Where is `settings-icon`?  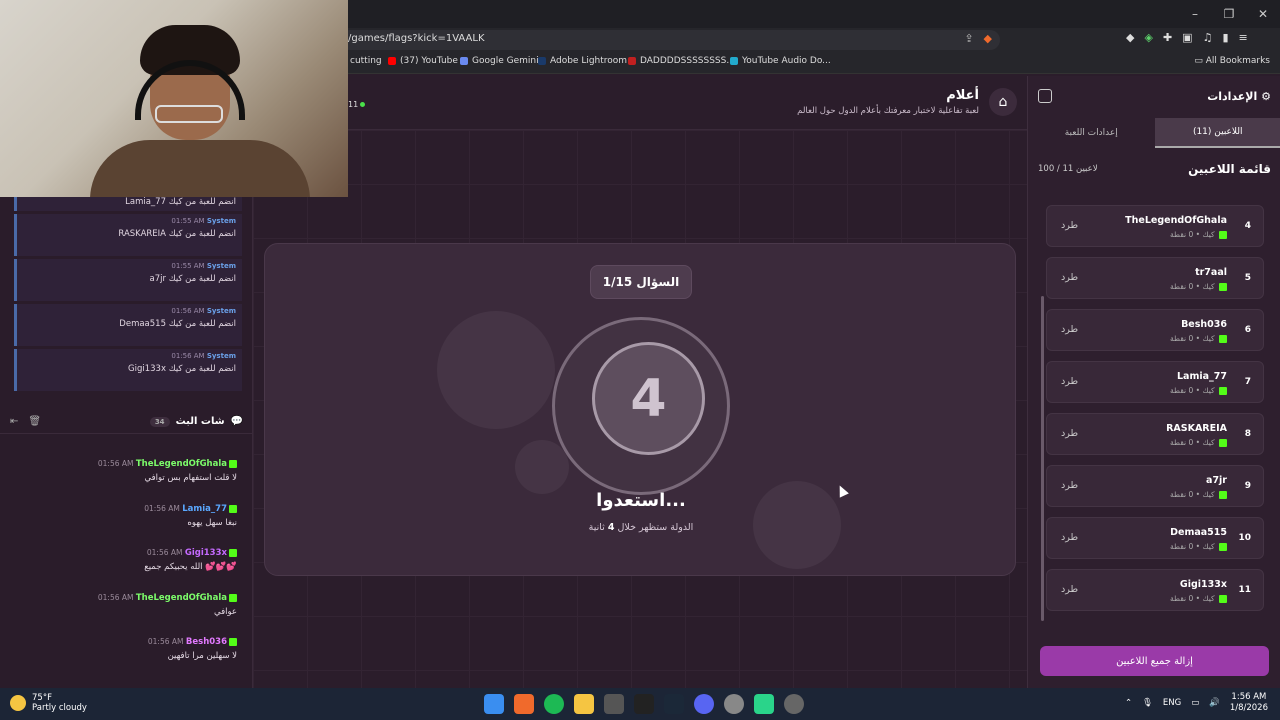
settings-icon is located at coordinates (734, 704).